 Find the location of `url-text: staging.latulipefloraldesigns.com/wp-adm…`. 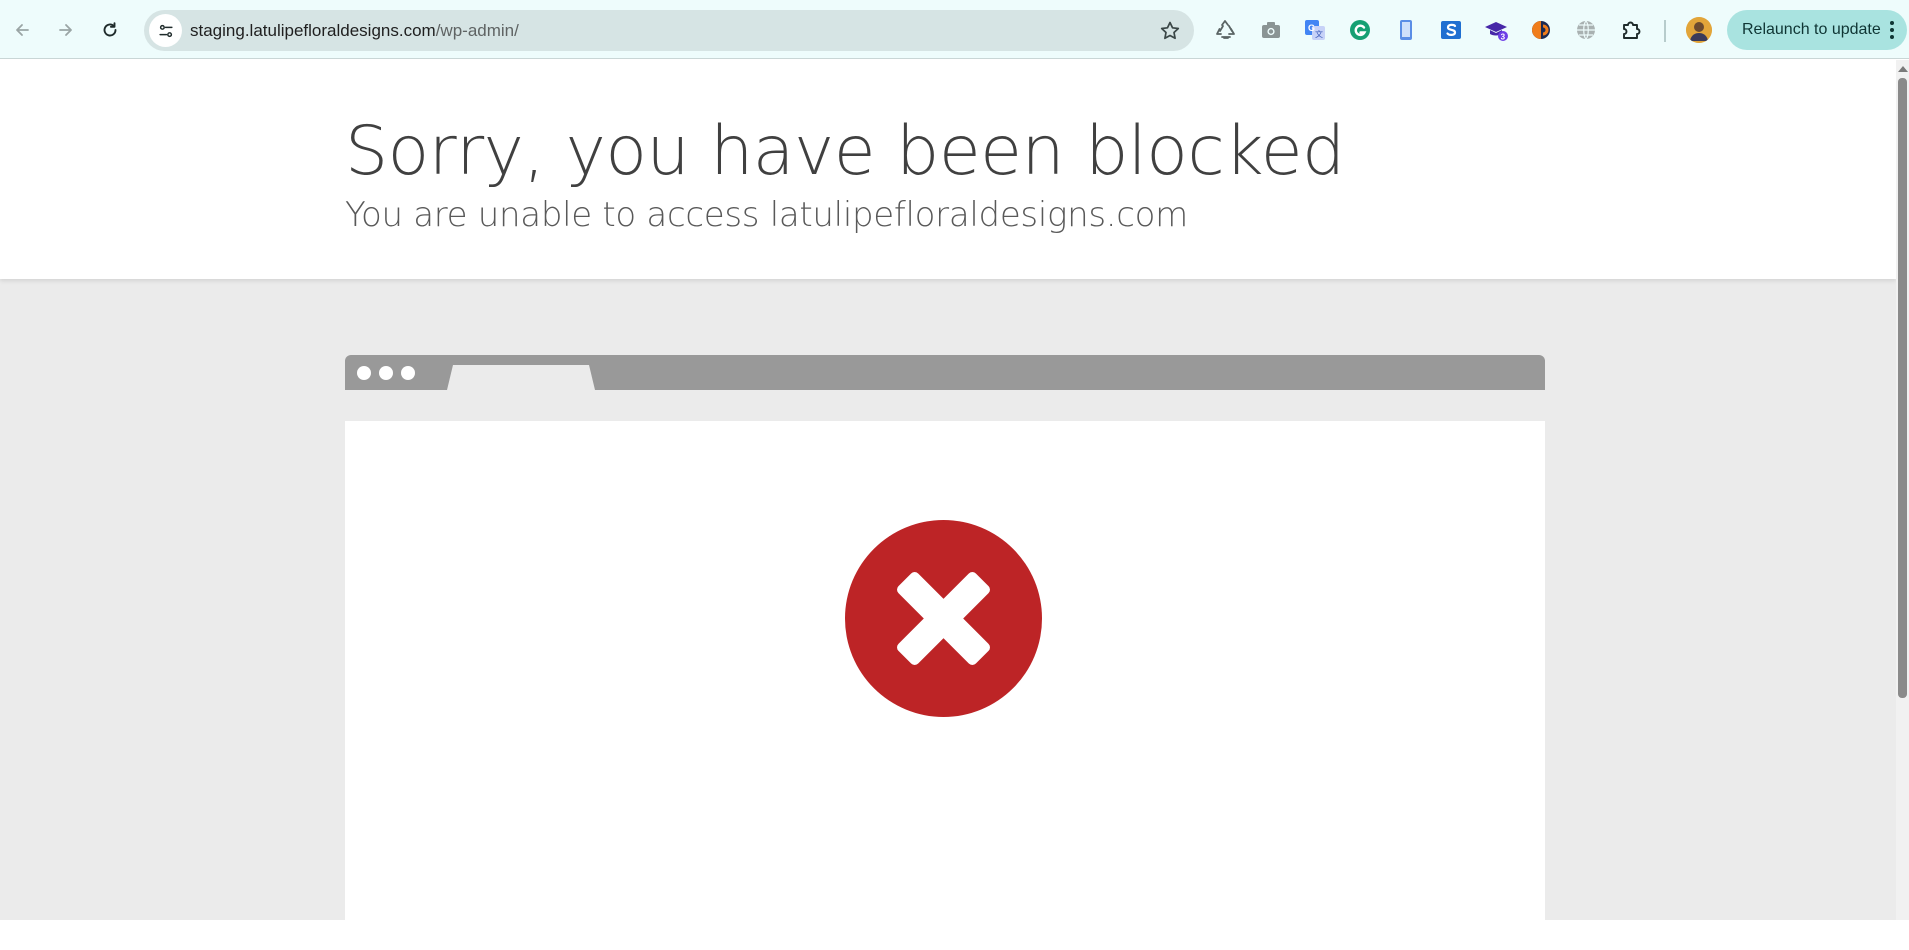

url-text: staging.latulipefloraldesigns.com/wp-adm… is located at coordinates (354, 30).